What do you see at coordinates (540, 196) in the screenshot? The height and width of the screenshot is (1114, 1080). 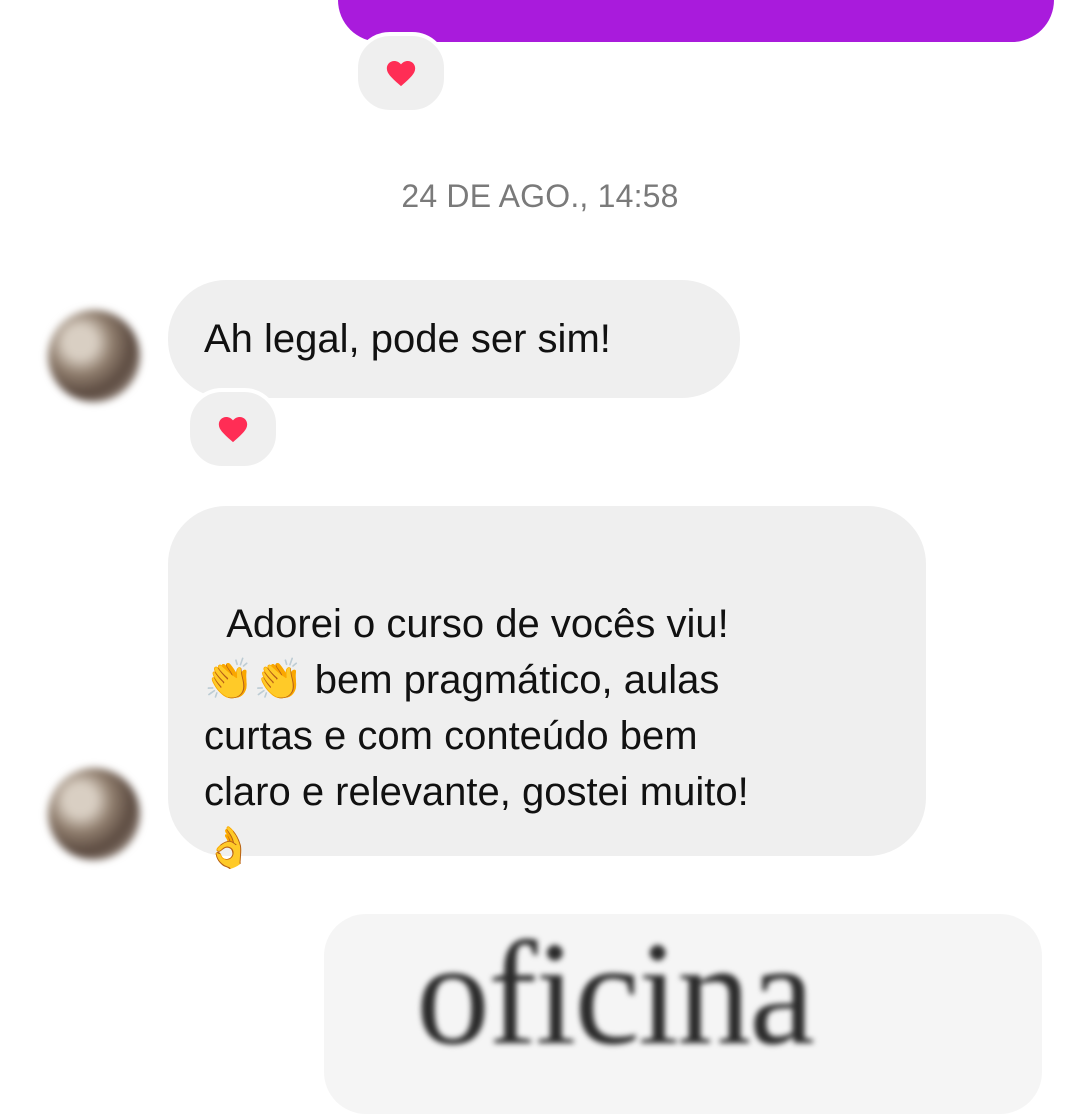 I see `message-timestamp: 24 DE AGO., 14:58` at bounding box center [540, 196].